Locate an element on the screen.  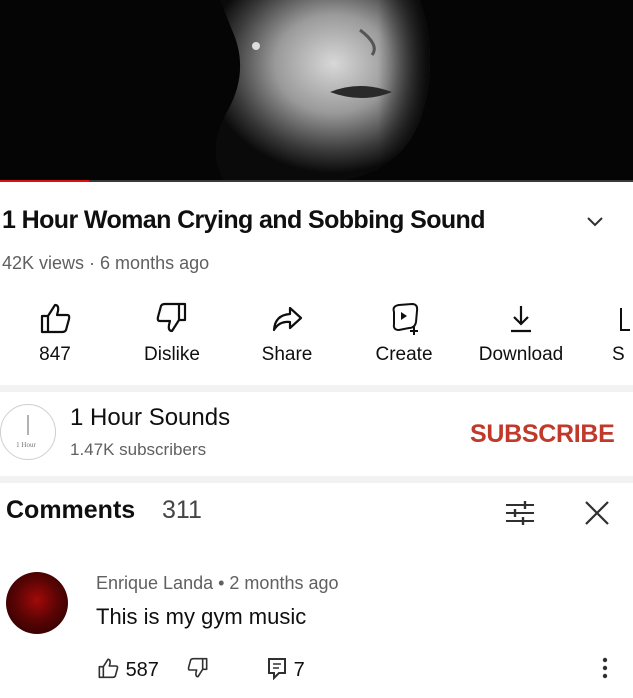
like-button: 847 is located at coordinates (55, 333).